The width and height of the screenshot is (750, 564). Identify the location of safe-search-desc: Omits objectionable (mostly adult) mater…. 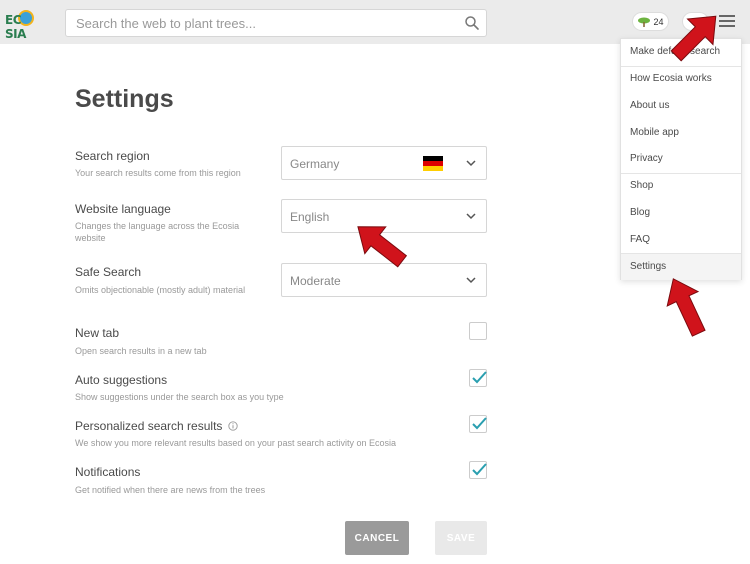
(160, 290).